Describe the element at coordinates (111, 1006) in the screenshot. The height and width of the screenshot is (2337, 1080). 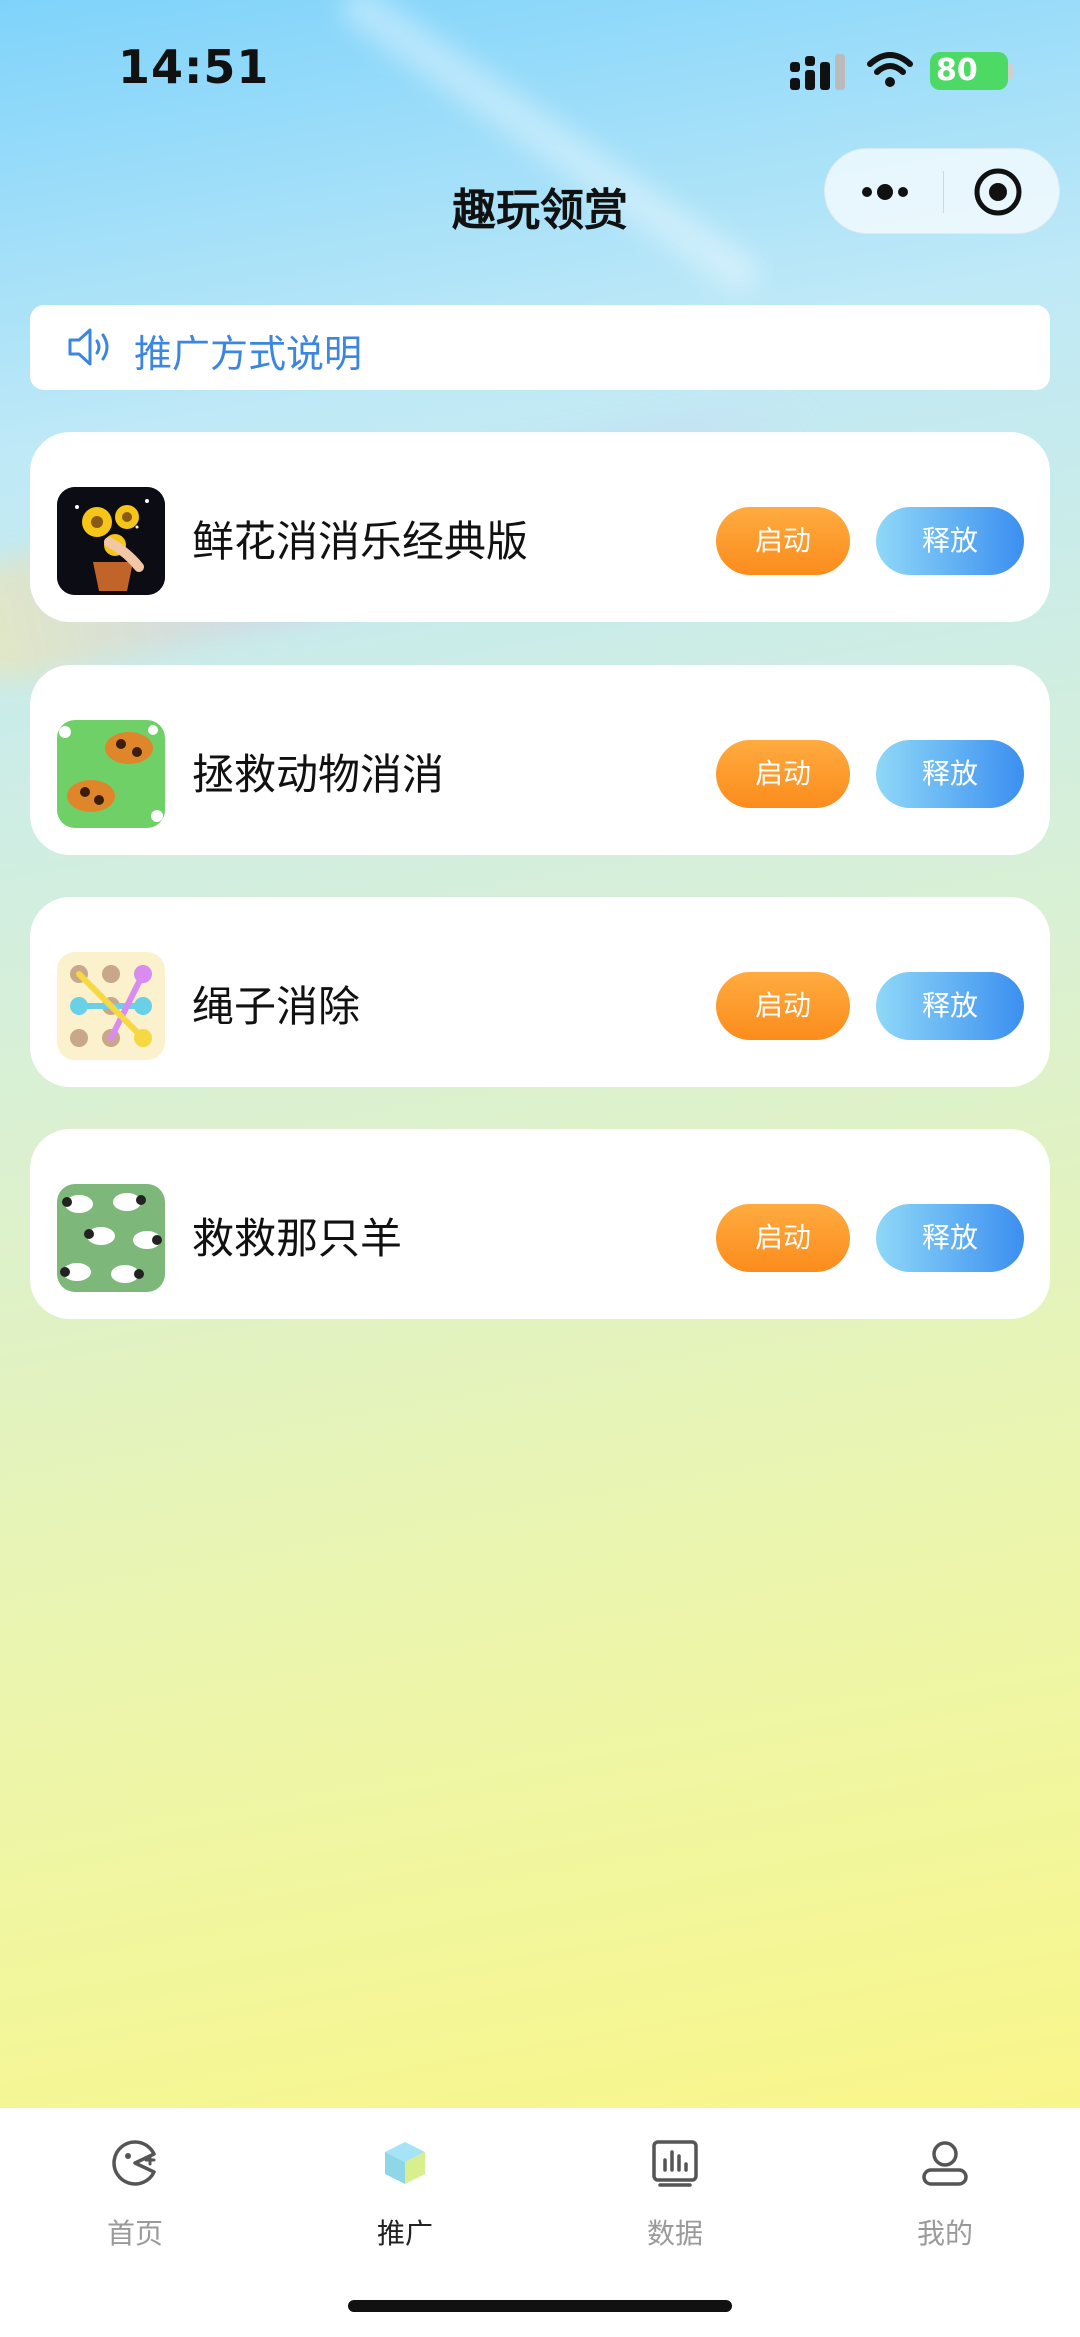
I see `game-icon-rope` at that location.